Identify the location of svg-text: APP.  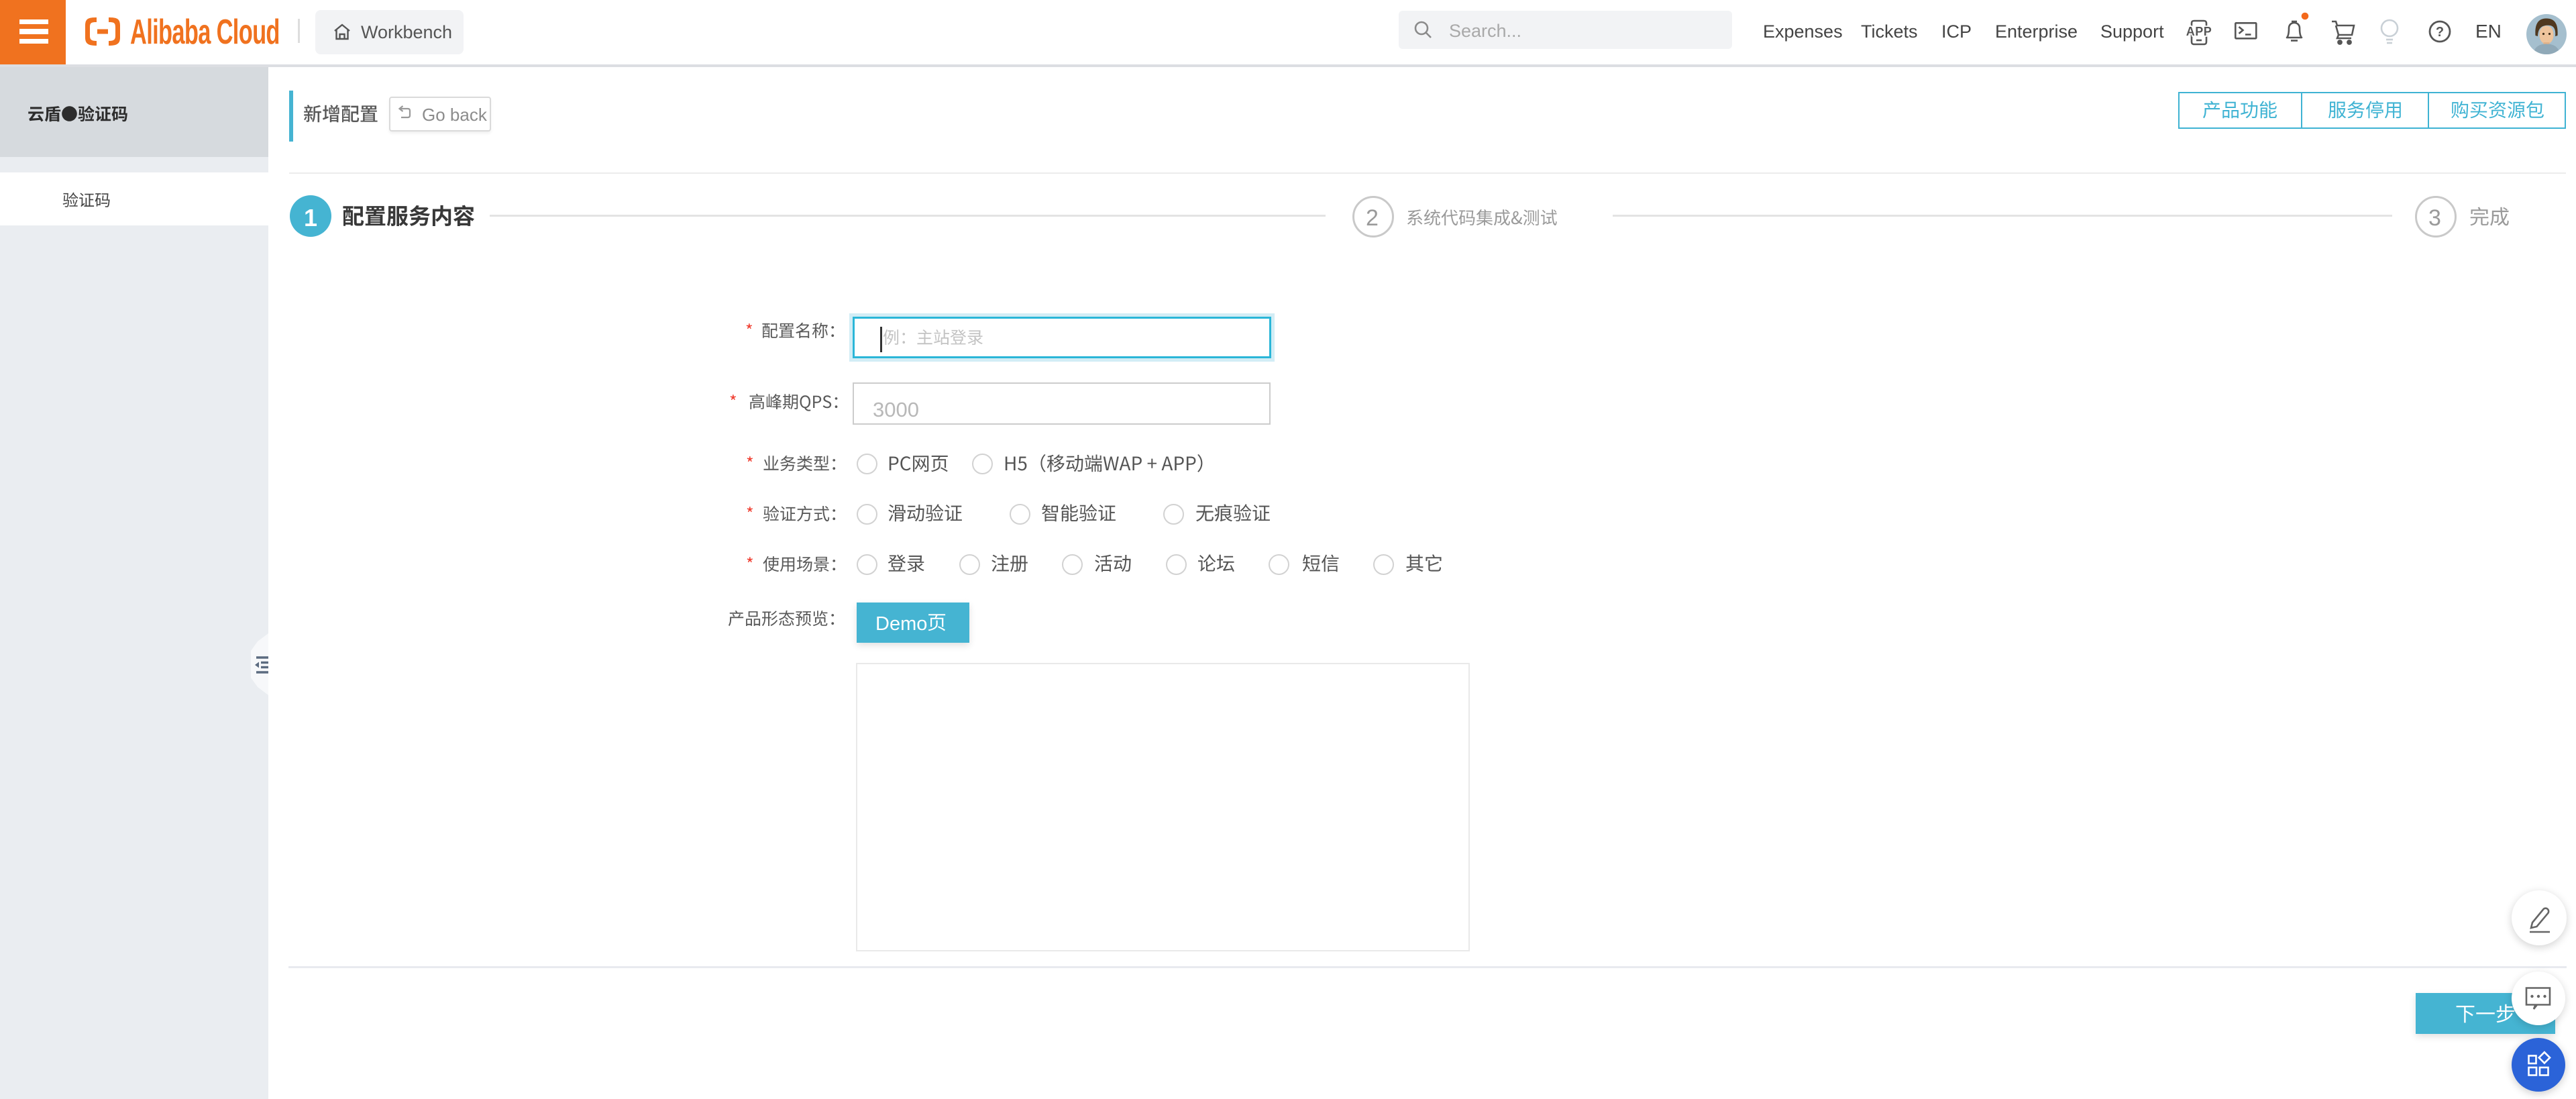
(2199, 31).